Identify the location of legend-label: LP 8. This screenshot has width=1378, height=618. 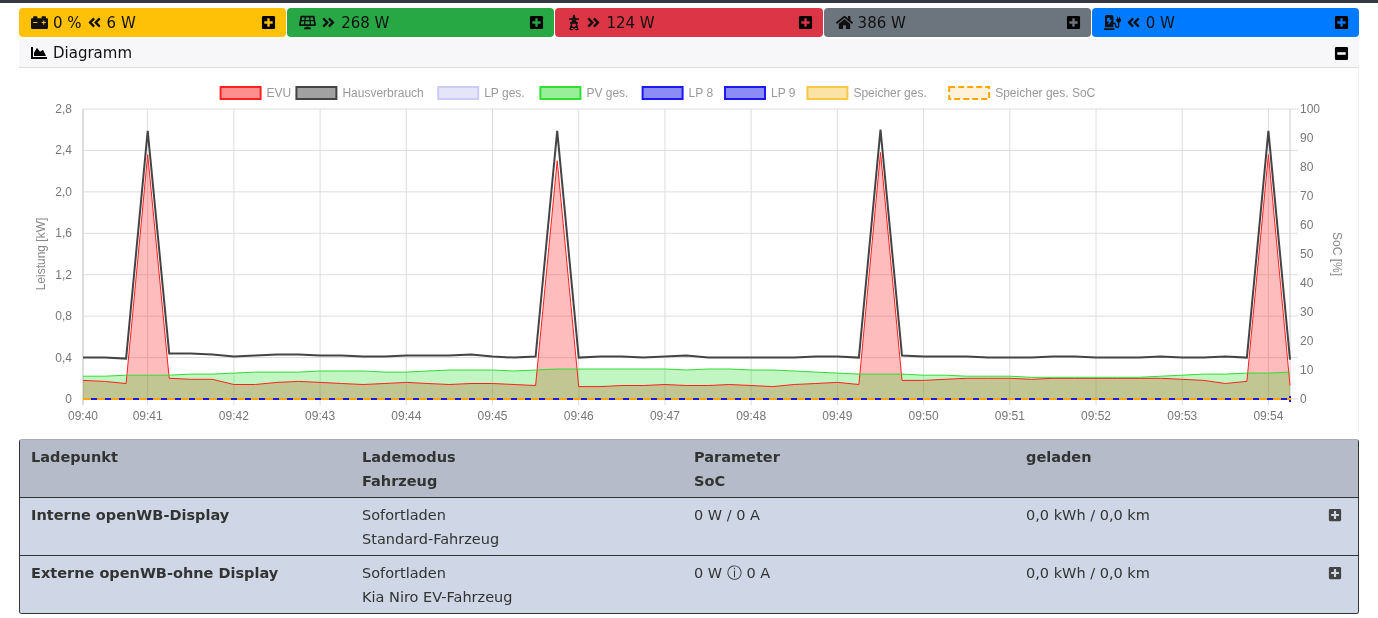
(701, 93).